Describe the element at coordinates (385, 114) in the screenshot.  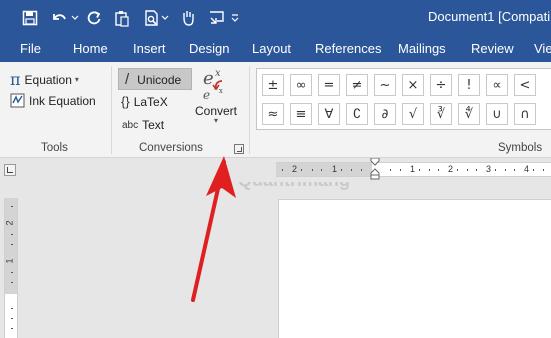
I see `symbol-partial: ∂` at that location.